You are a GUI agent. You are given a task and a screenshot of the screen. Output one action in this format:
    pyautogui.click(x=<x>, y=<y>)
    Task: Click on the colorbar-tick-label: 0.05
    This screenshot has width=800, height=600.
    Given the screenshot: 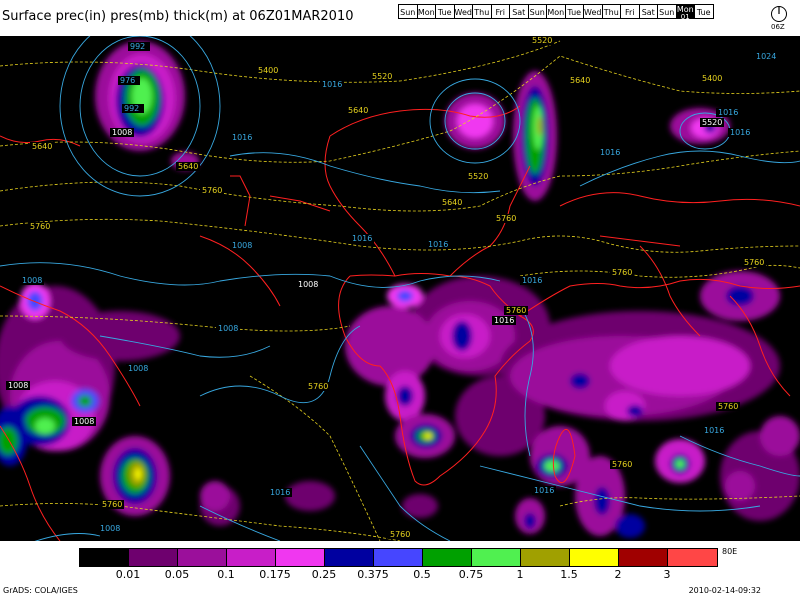 What is the action you would take?
    pyautogui.click(x=177, y=574)
    